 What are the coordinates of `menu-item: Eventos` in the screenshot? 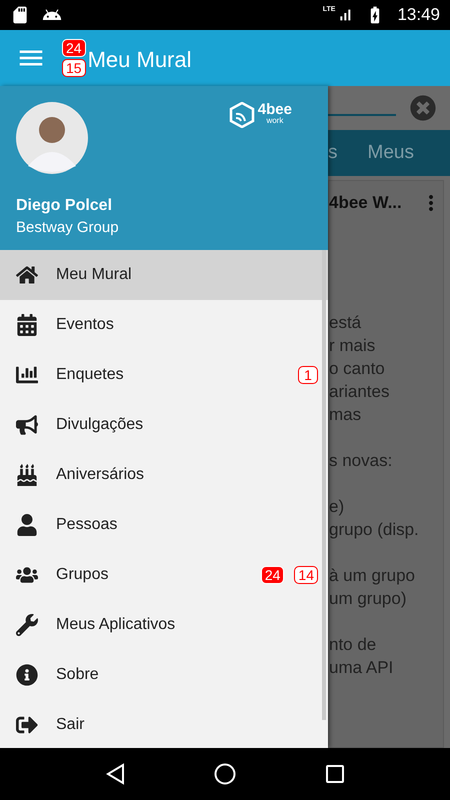 It's located at (164, 325).